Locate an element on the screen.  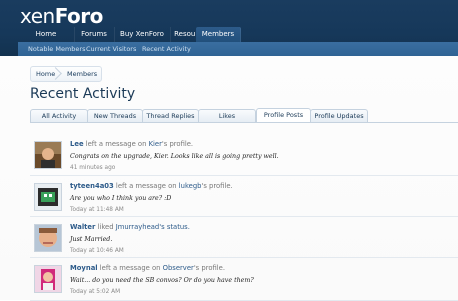
subnav-notable-members: Notable Members is located at coordinates (57, 49).